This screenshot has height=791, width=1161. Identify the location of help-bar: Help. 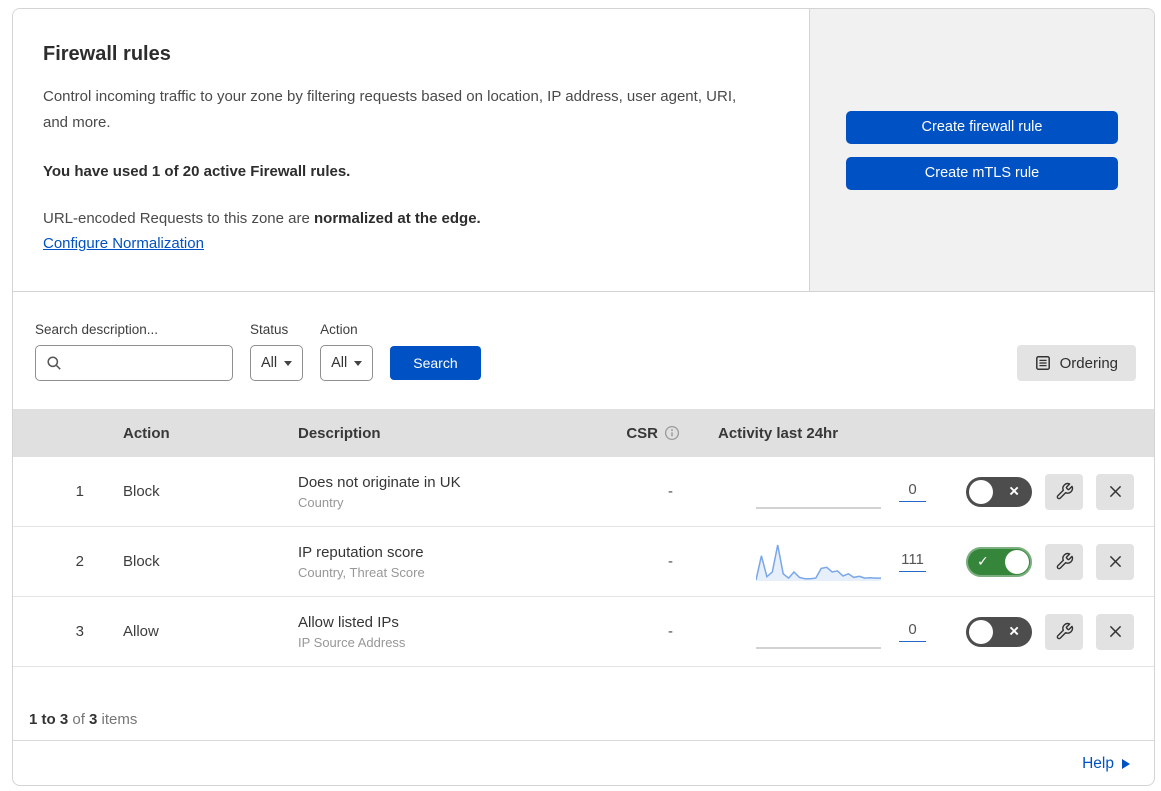
(583, 763).